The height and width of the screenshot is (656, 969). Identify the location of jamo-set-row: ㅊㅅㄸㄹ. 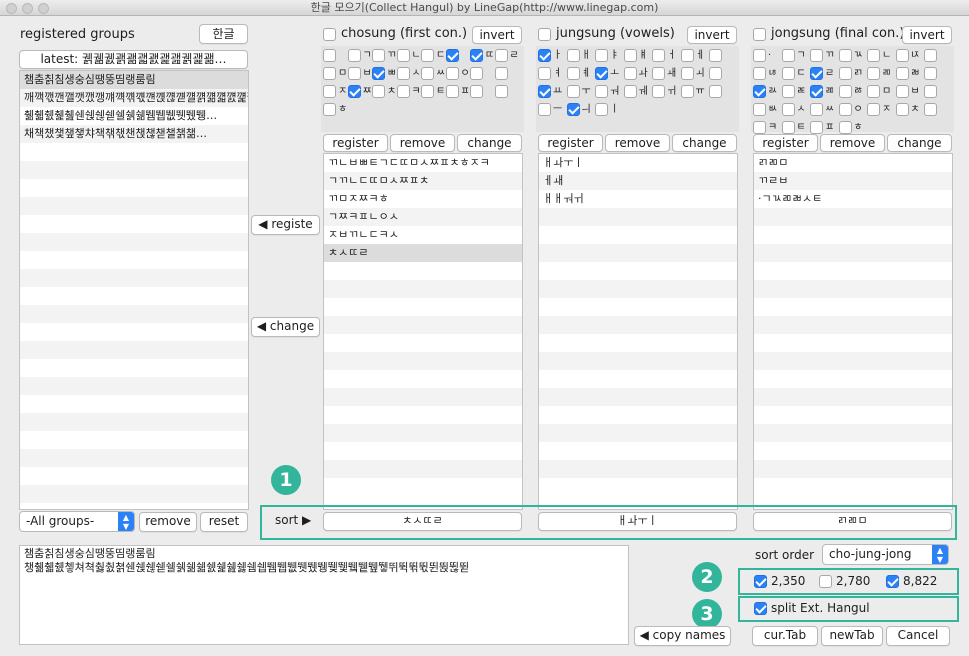
(423, 253).